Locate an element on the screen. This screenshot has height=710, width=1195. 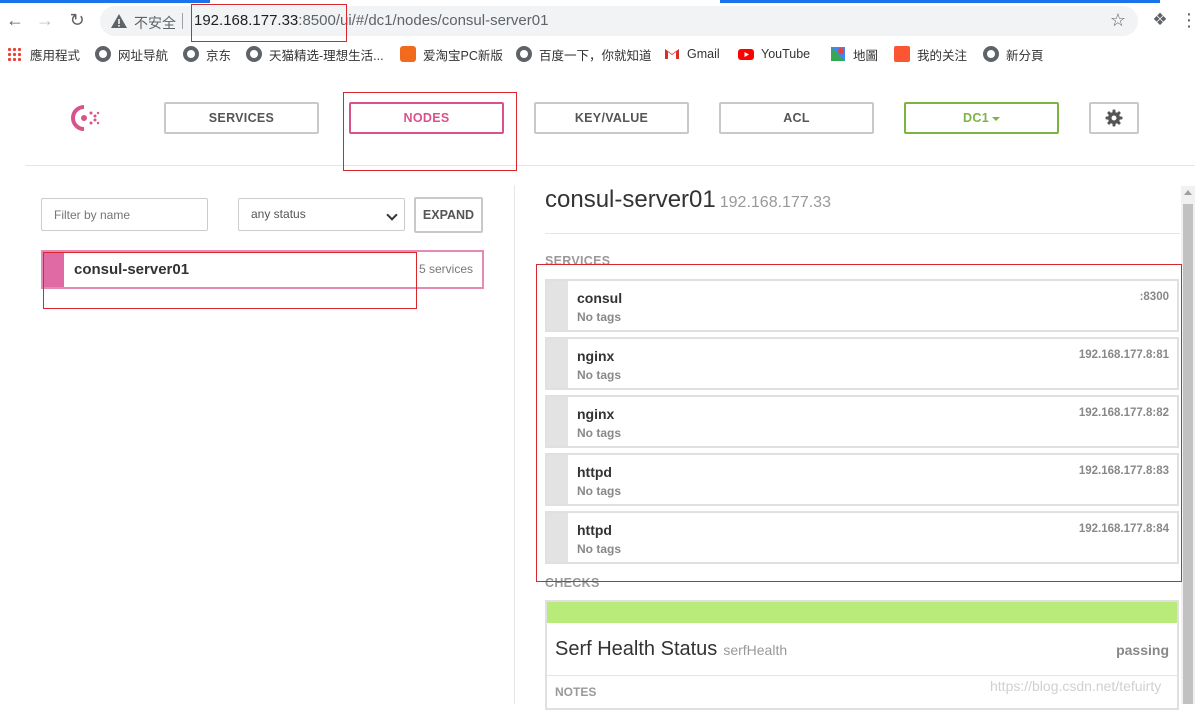
caret-down-icon is located at coordinates (995, 118).